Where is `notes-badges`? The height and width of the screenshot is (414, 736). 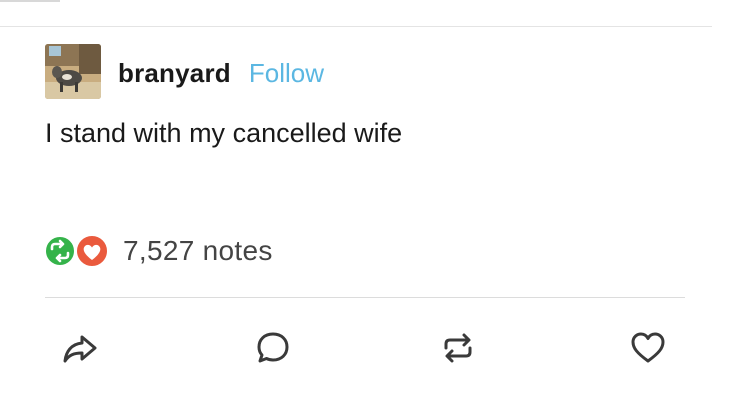 notes-badges is located at coordinates (79, 251).